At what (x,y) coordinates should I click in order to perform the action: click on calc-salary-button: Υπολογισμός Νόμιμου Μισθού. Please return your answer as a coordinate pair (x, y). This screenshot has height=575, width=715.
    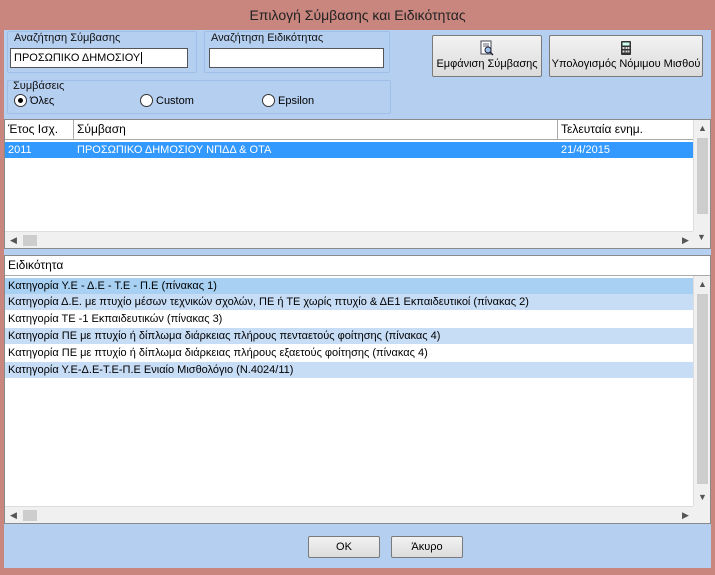
    Looking at the image, I should click on (626, 56).